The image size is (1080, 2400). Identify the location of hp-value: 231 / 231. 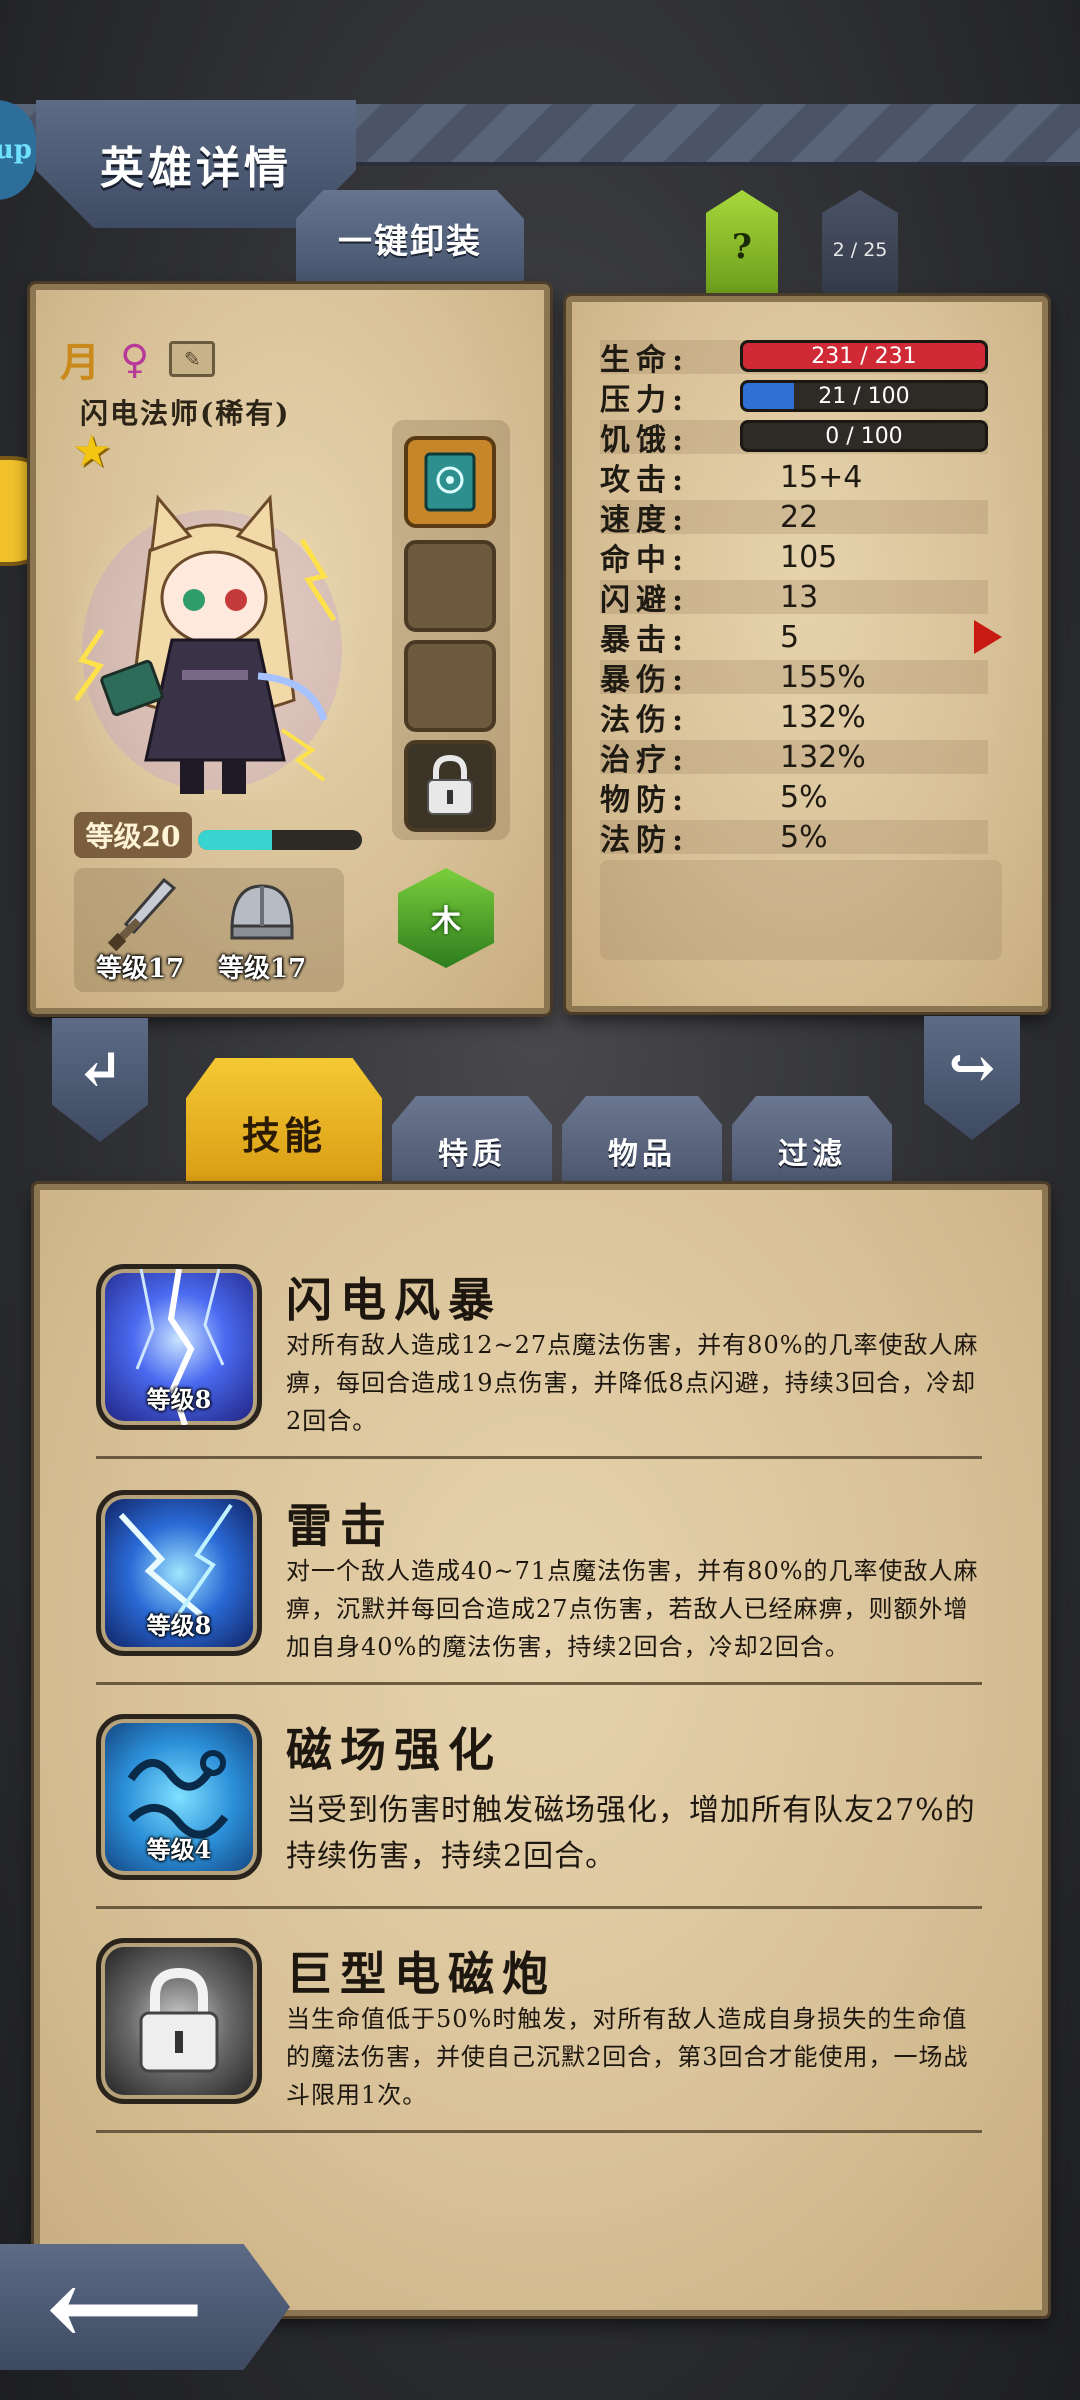
(864, 356).